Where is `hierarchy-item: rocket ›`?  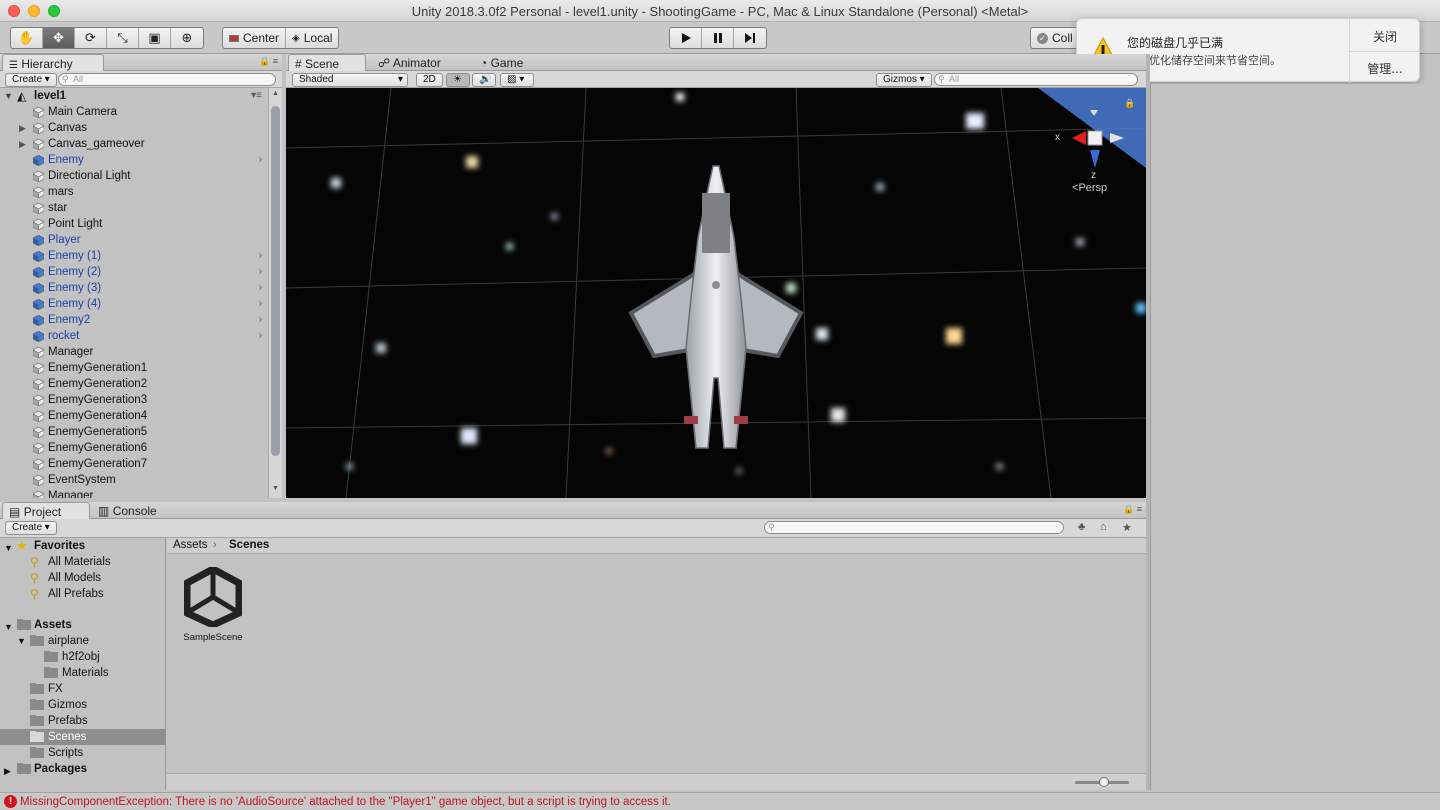 hierarchy-item: rocket › is located at coordinates (134, 336).